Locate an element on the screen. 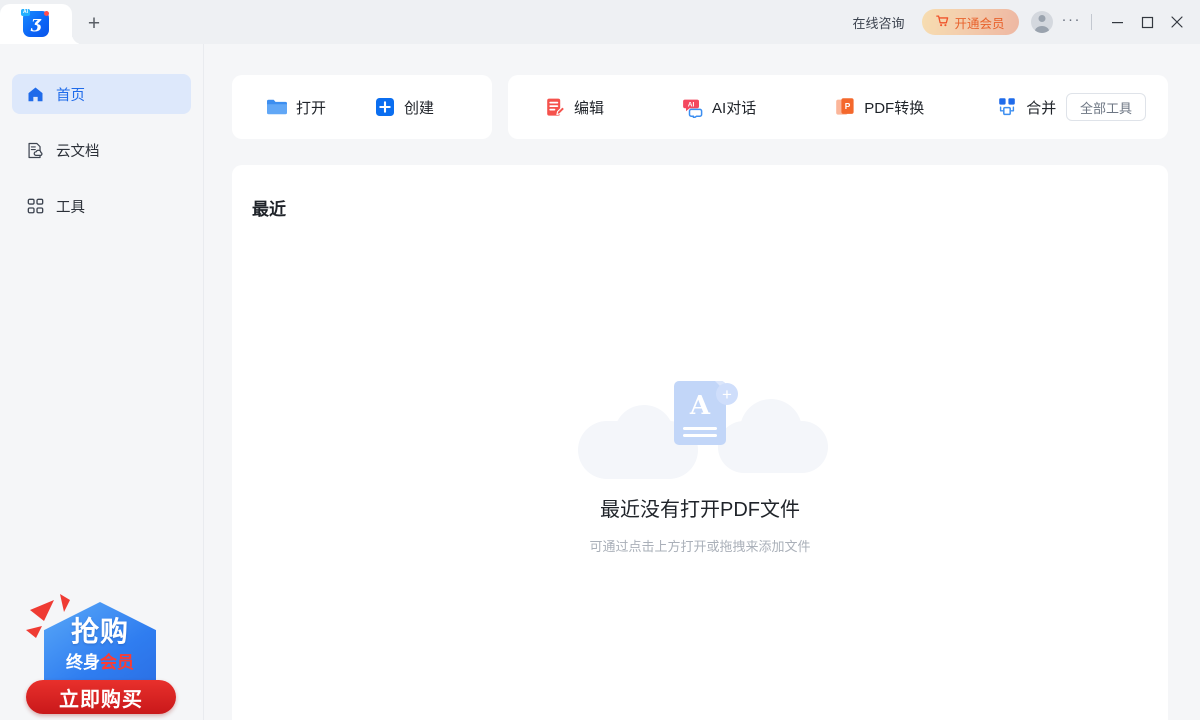  cloud-doc-icon is located at coordinates (35, 150).